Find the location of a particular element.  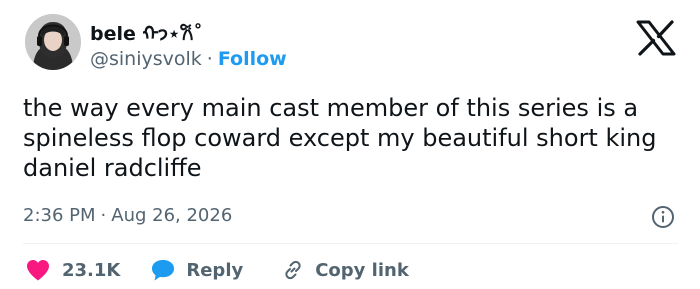

like-button: 23.1K is located at coordinates (72, 270).